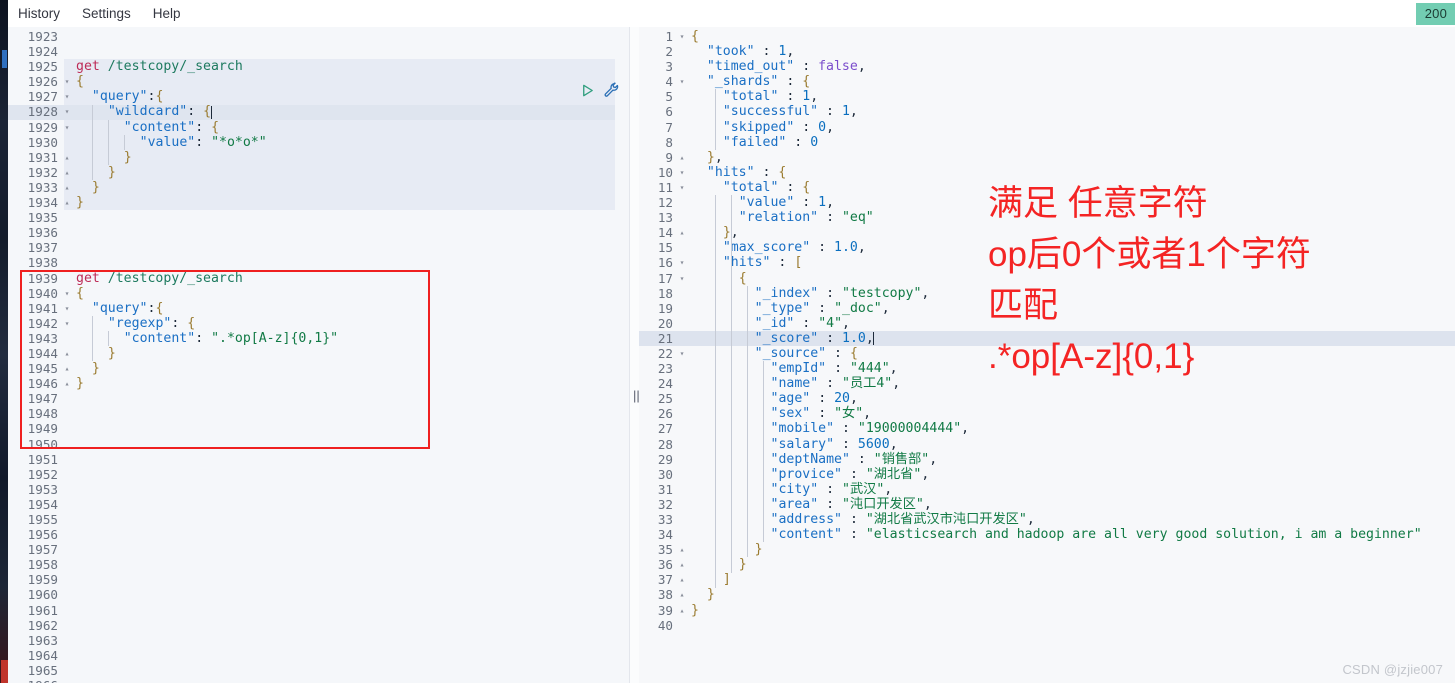 The image size is (1455, 683). I want to click on menu-item-help: Help, so click(167, 13).